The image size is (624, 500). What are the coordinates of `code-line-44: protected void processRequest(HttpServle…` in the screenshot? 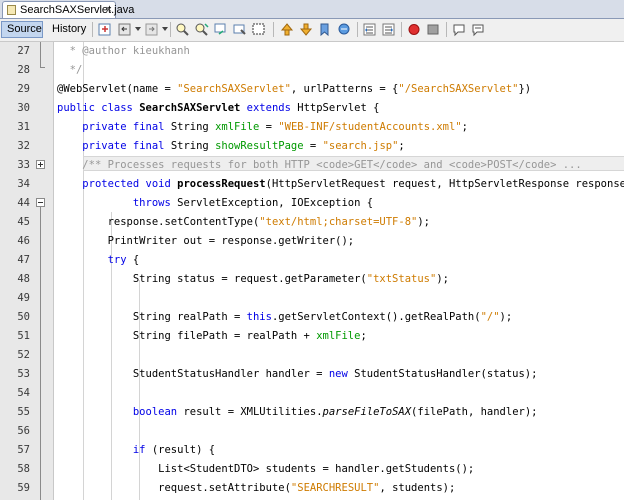 It's located at (353, 184).